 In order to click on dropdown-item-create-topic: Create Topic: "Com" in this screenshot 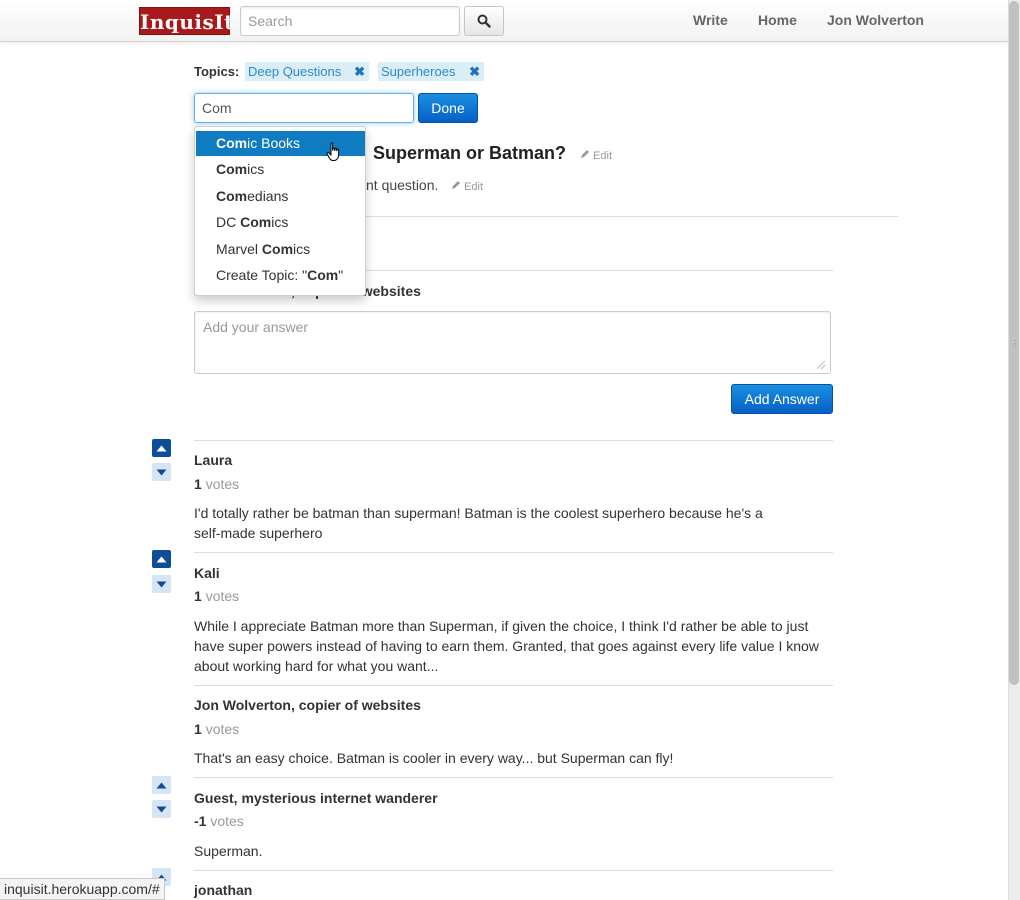, I will do `click(280, 275)`.